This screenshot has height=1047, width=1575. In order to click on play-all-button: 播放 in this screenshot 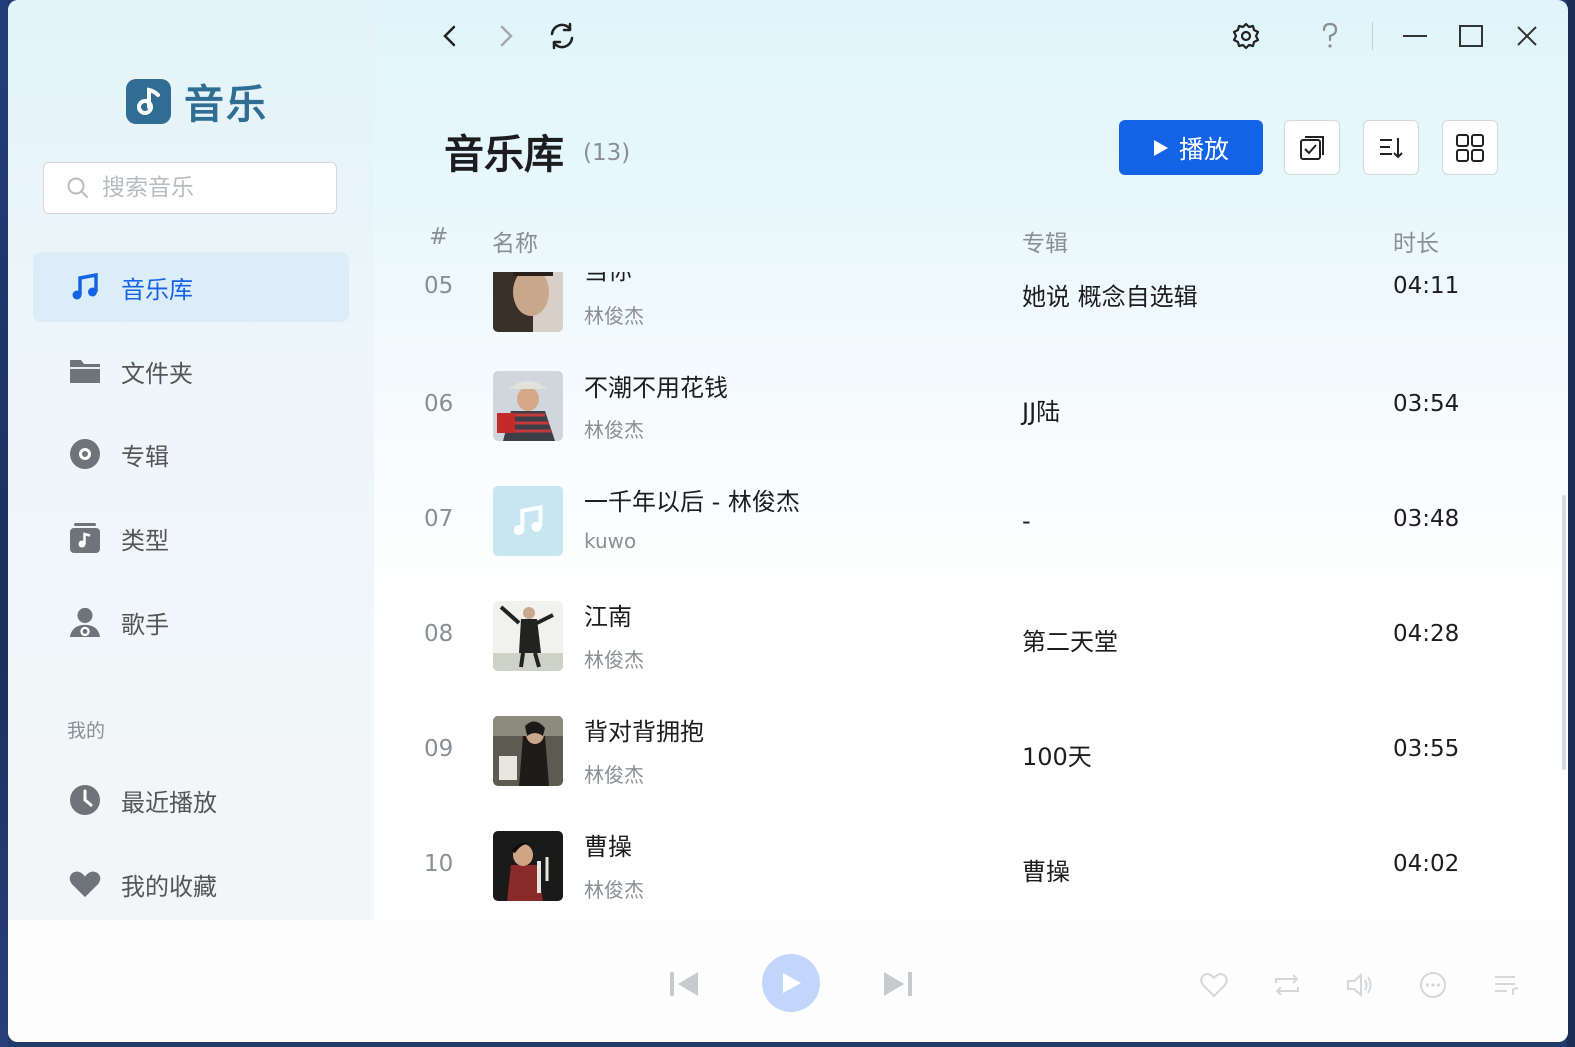, I will do `click(1191, 147)`.